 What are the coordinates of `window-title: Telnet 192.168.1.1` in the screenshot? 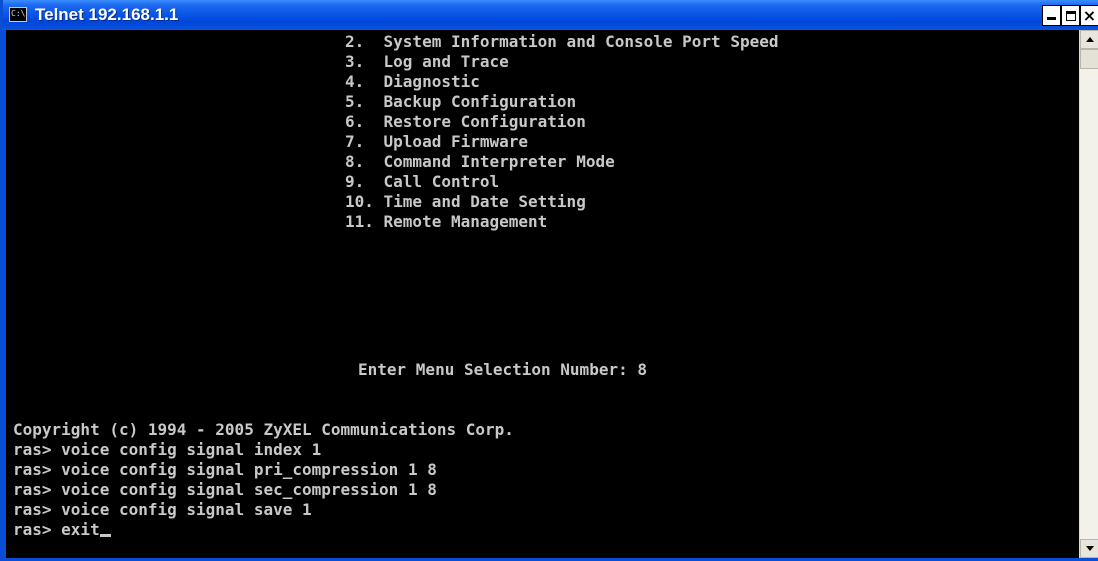 It's located at (107, 14).